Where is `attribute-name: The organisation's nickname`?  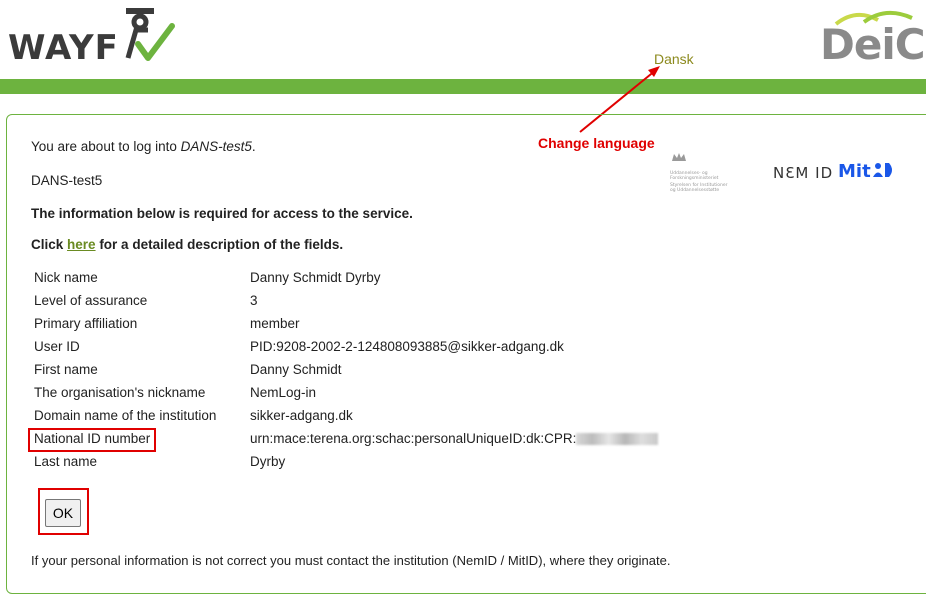 attribute-name: The organisation's nickname is located at coordinates (120, 392).